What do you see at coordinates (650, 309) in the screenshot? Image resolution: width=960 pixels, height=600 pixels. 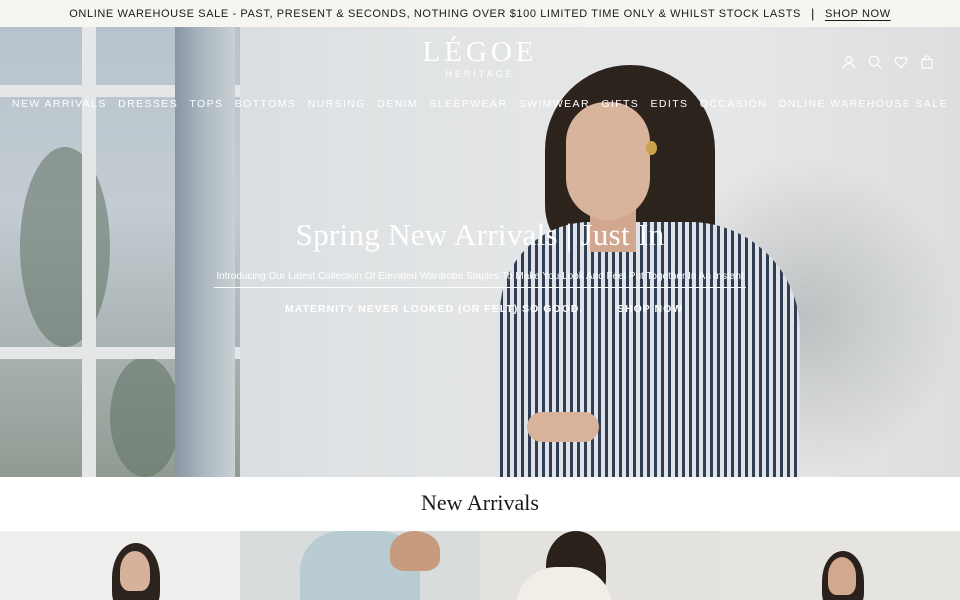 I see `hero-shop-now-button: SHOP NOW` at bounding box center [650, 309].